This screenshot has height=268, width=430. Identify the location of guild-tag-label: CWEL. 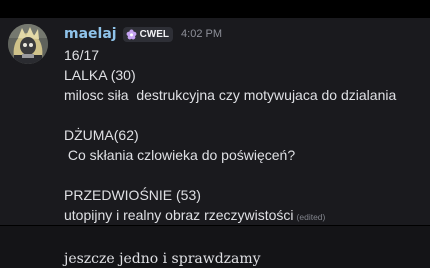
(154, 34).